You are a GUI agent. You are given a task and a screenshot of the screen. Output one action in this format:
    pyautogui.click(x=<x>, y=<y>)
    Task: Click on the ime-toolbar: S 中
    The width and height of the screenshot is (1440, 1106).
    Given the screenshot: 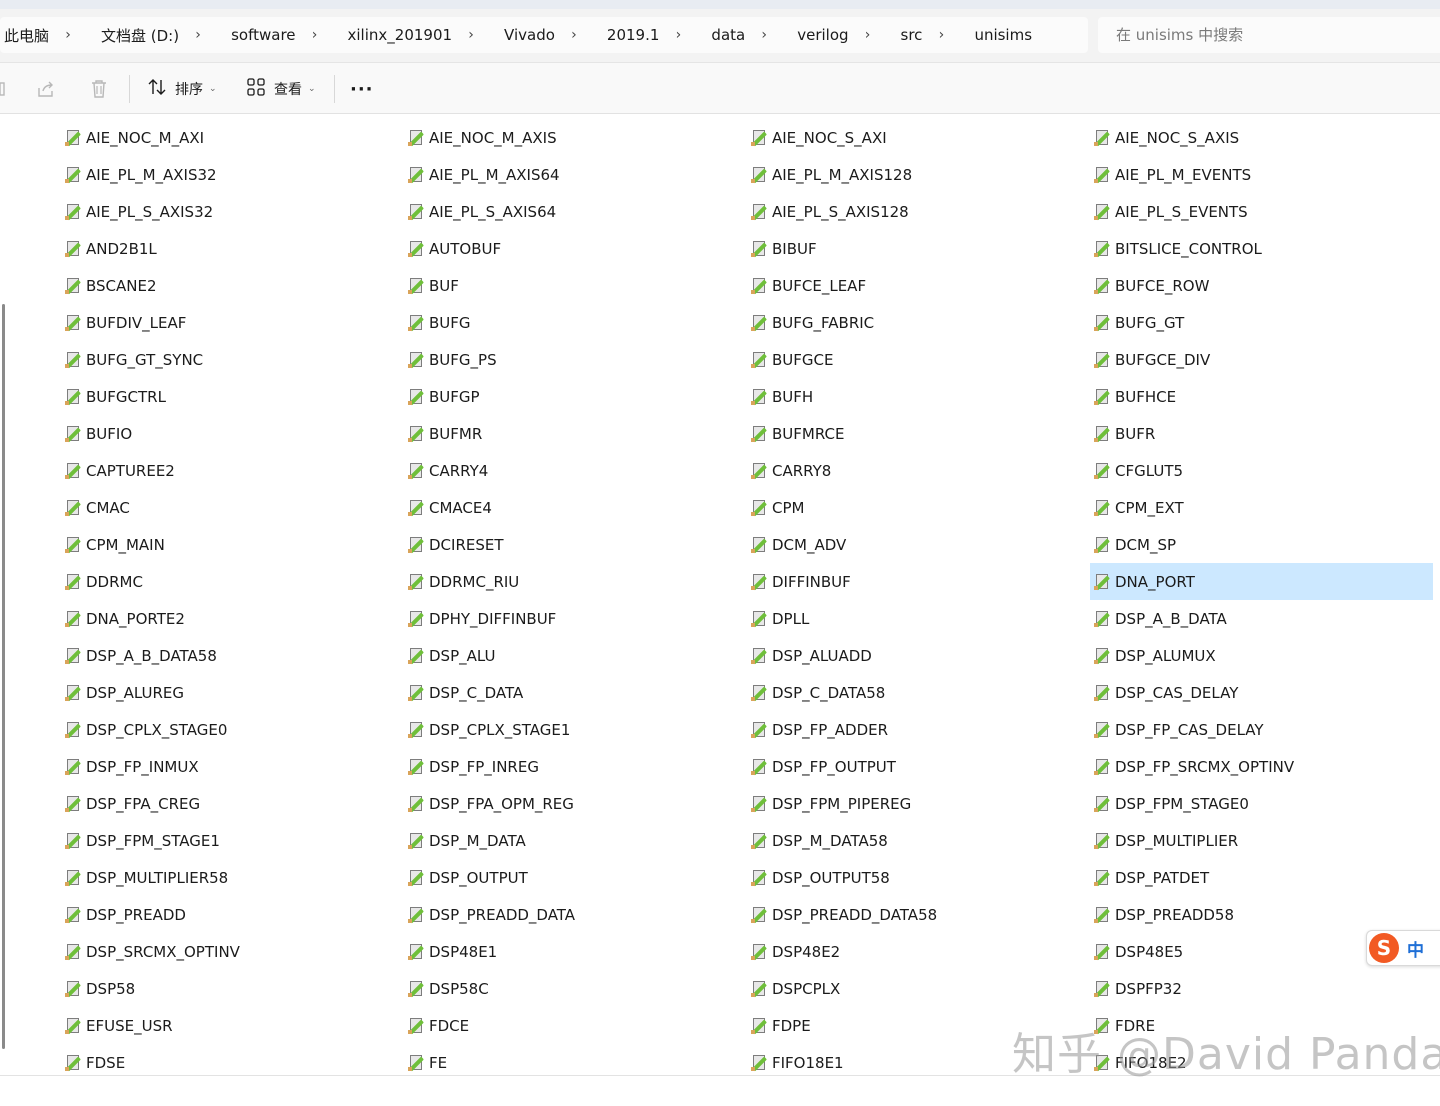 What is the action you would take?
    pyautogui.click(x=1403, y=948)
    